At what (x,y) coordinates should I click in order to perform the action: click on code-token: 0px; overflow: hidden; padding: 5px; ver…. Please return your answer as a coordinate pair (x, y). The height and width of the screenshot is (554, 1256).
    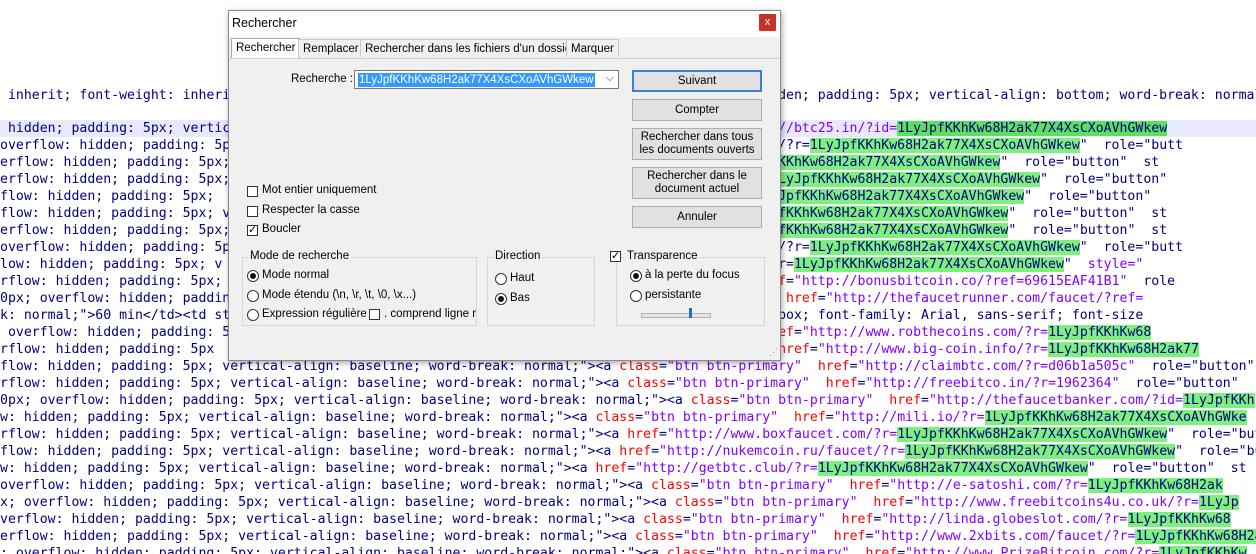
    Looking at the image, I should click on (345, 400).